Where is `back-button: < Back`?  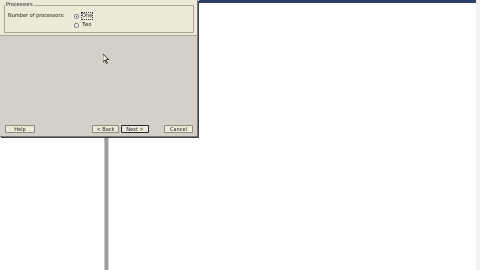 back-button: < Back is located at coordinates (105, 129).